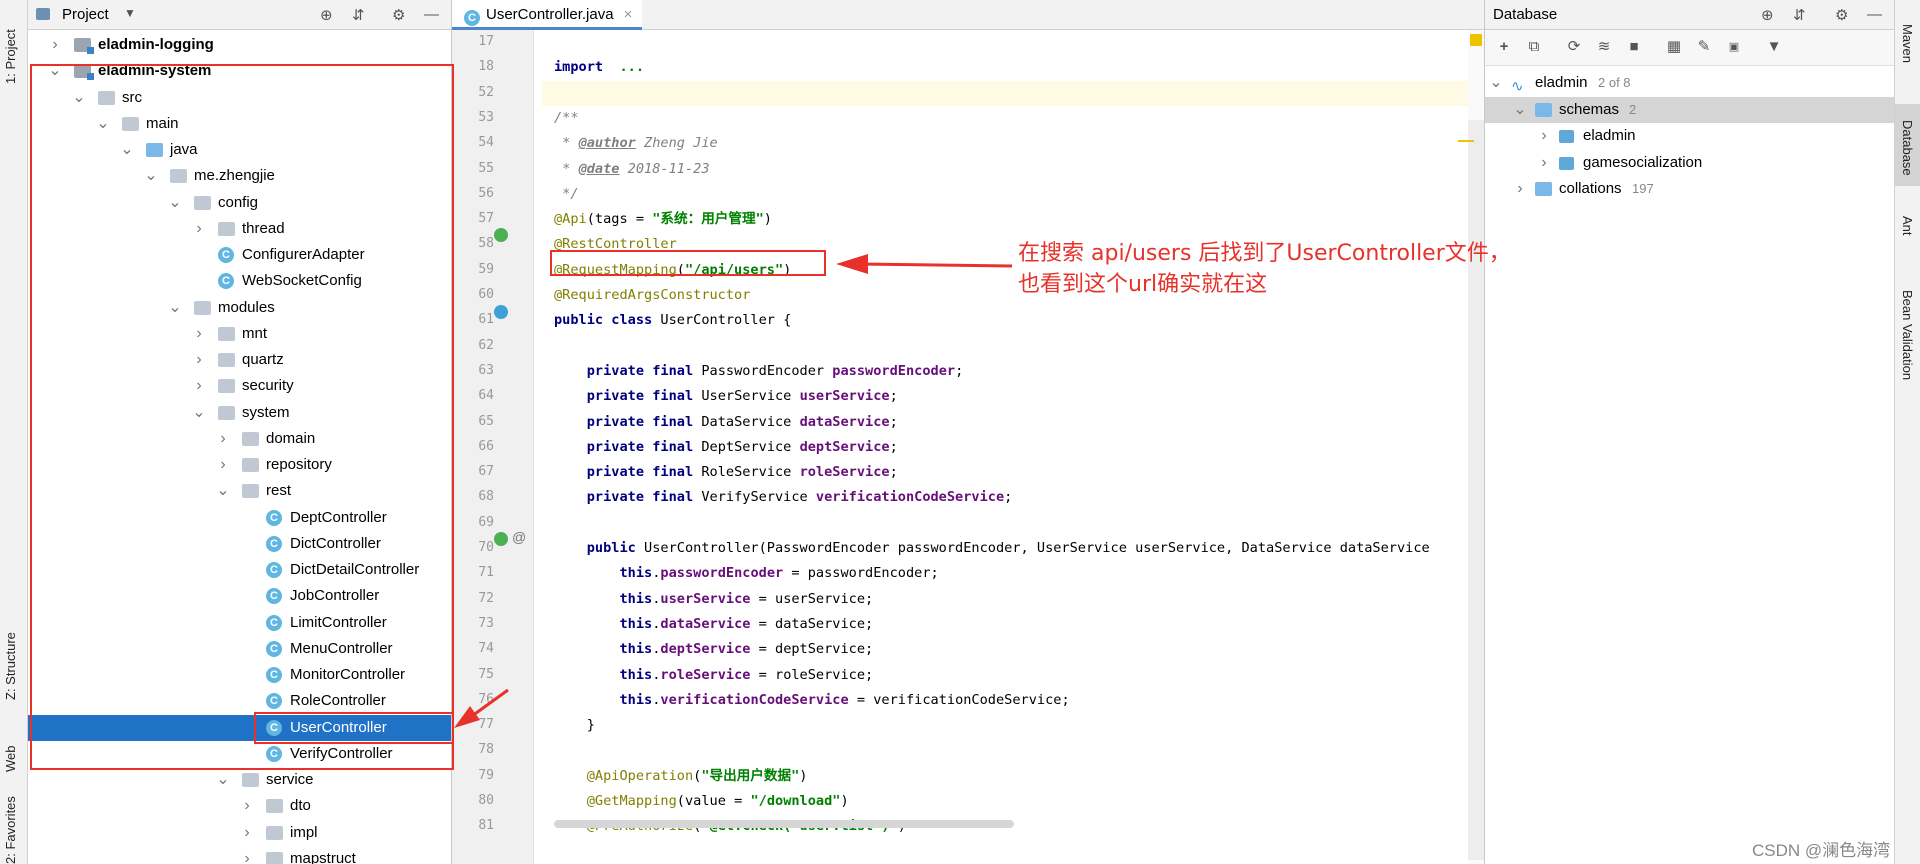  What do you see at coordinates (852, 264) in the screenshot?
I see `annotation-arrow-head` at bounding box center [852, 264].